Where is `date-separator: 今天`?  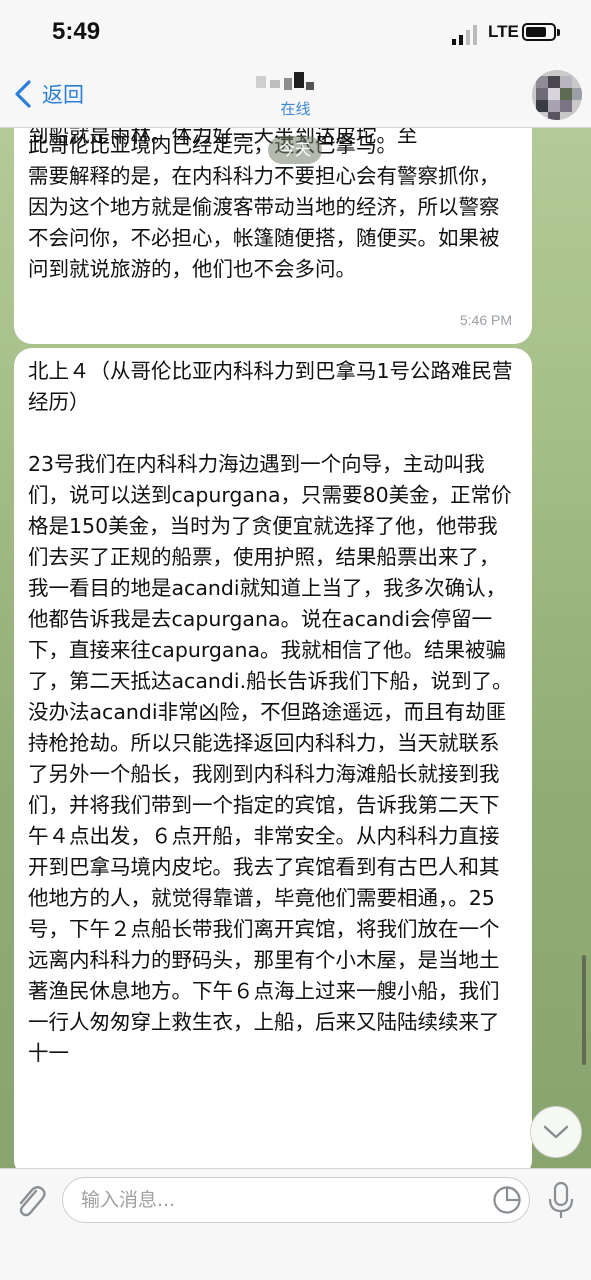
date-separator: 今天 is located at coordinates (295, 150).